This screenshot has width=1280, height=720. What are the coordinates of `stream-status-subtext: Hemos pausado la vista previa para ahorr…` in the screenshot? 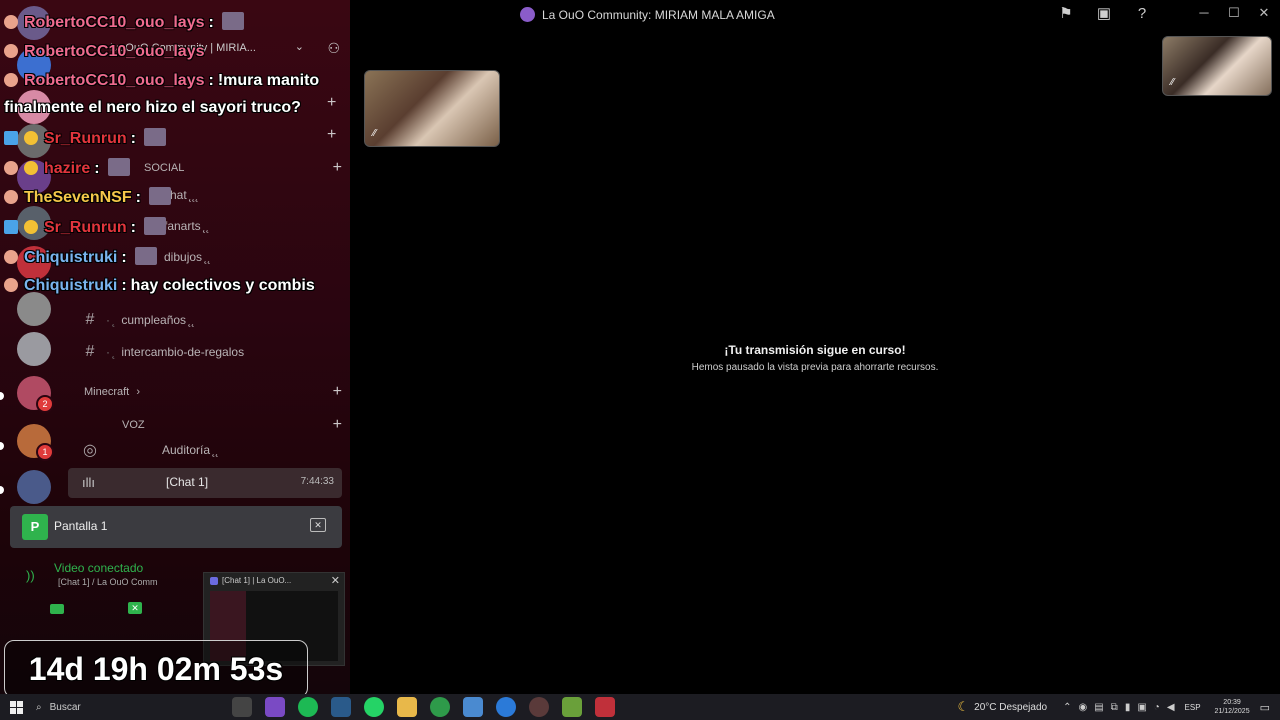 It's located at (815, 367).